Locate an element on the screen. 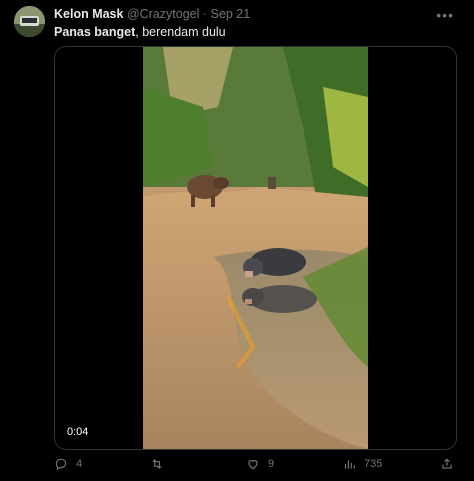  share-button is located at coordinates (451, 464).